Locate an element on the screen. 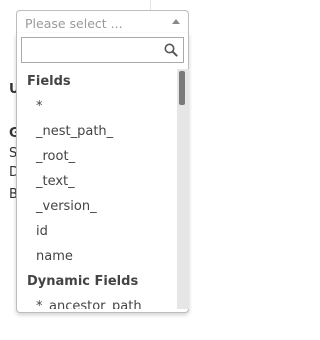 The image size is (320, 340). option-name: name is located at coordinates (97, 256).